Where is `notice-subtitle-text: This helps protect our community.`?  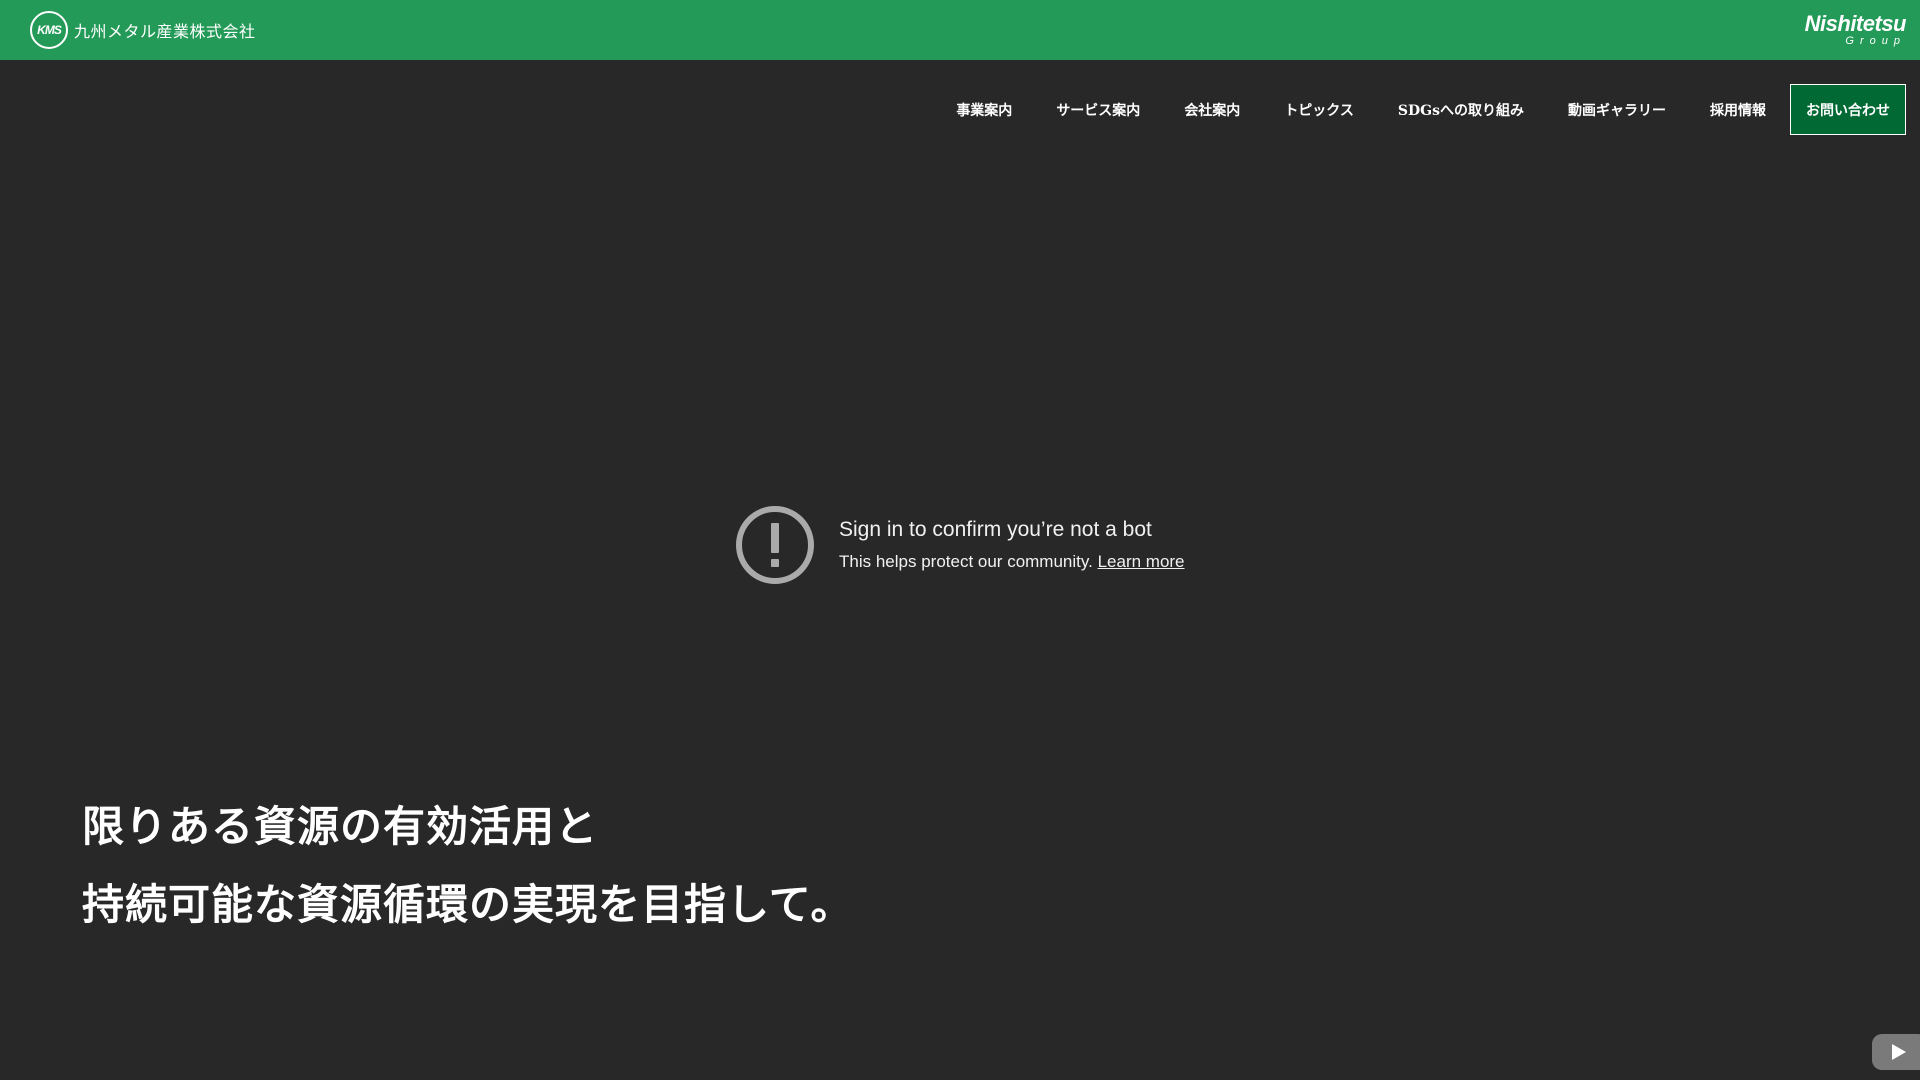 notice-subtitle-text: This helps protect our community. is located at coordinates (966, 561).